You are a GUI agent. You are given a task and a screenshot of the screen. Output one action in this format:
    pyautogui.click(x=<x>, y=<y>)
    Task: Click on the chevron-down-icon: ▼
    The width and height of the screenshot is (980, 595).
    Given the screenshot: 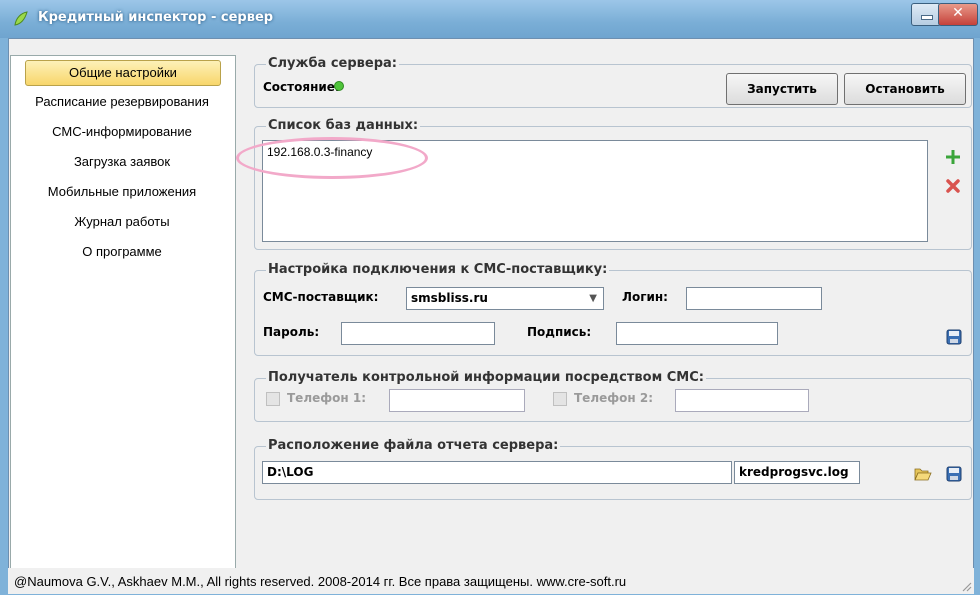 What is the action you would take?
    pyautogui.click(x=593, y=298)
    